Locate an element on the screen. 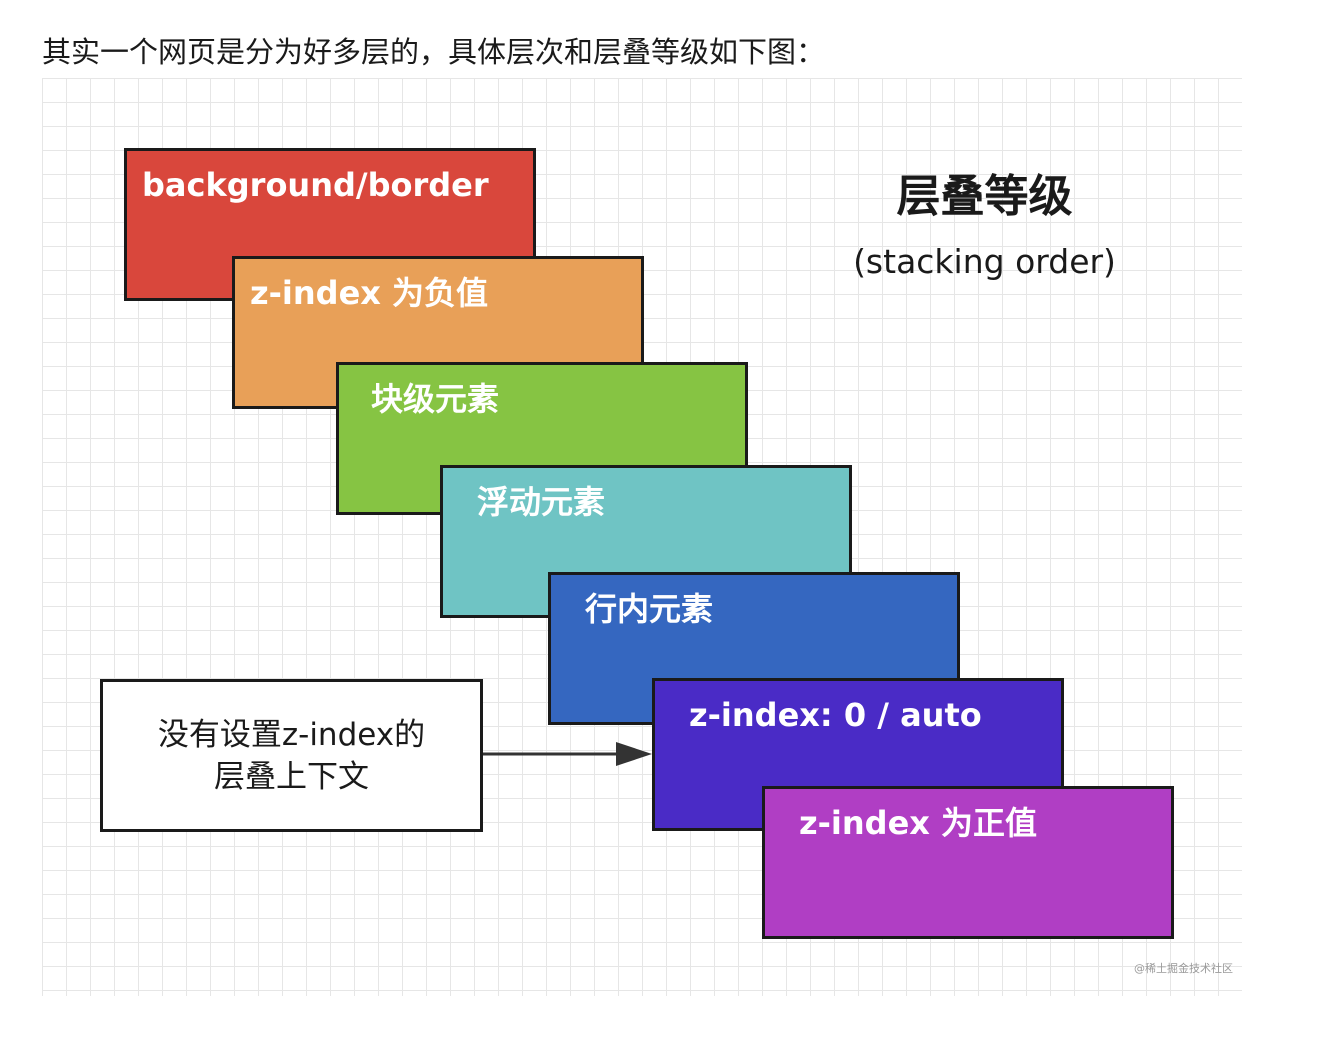 The width and height of the screenshot is (1322, 1052). intro-text: 其实一个网页是分为好多层的，具体层次和层叠等级如下图： is located at coordinates (434, 52).